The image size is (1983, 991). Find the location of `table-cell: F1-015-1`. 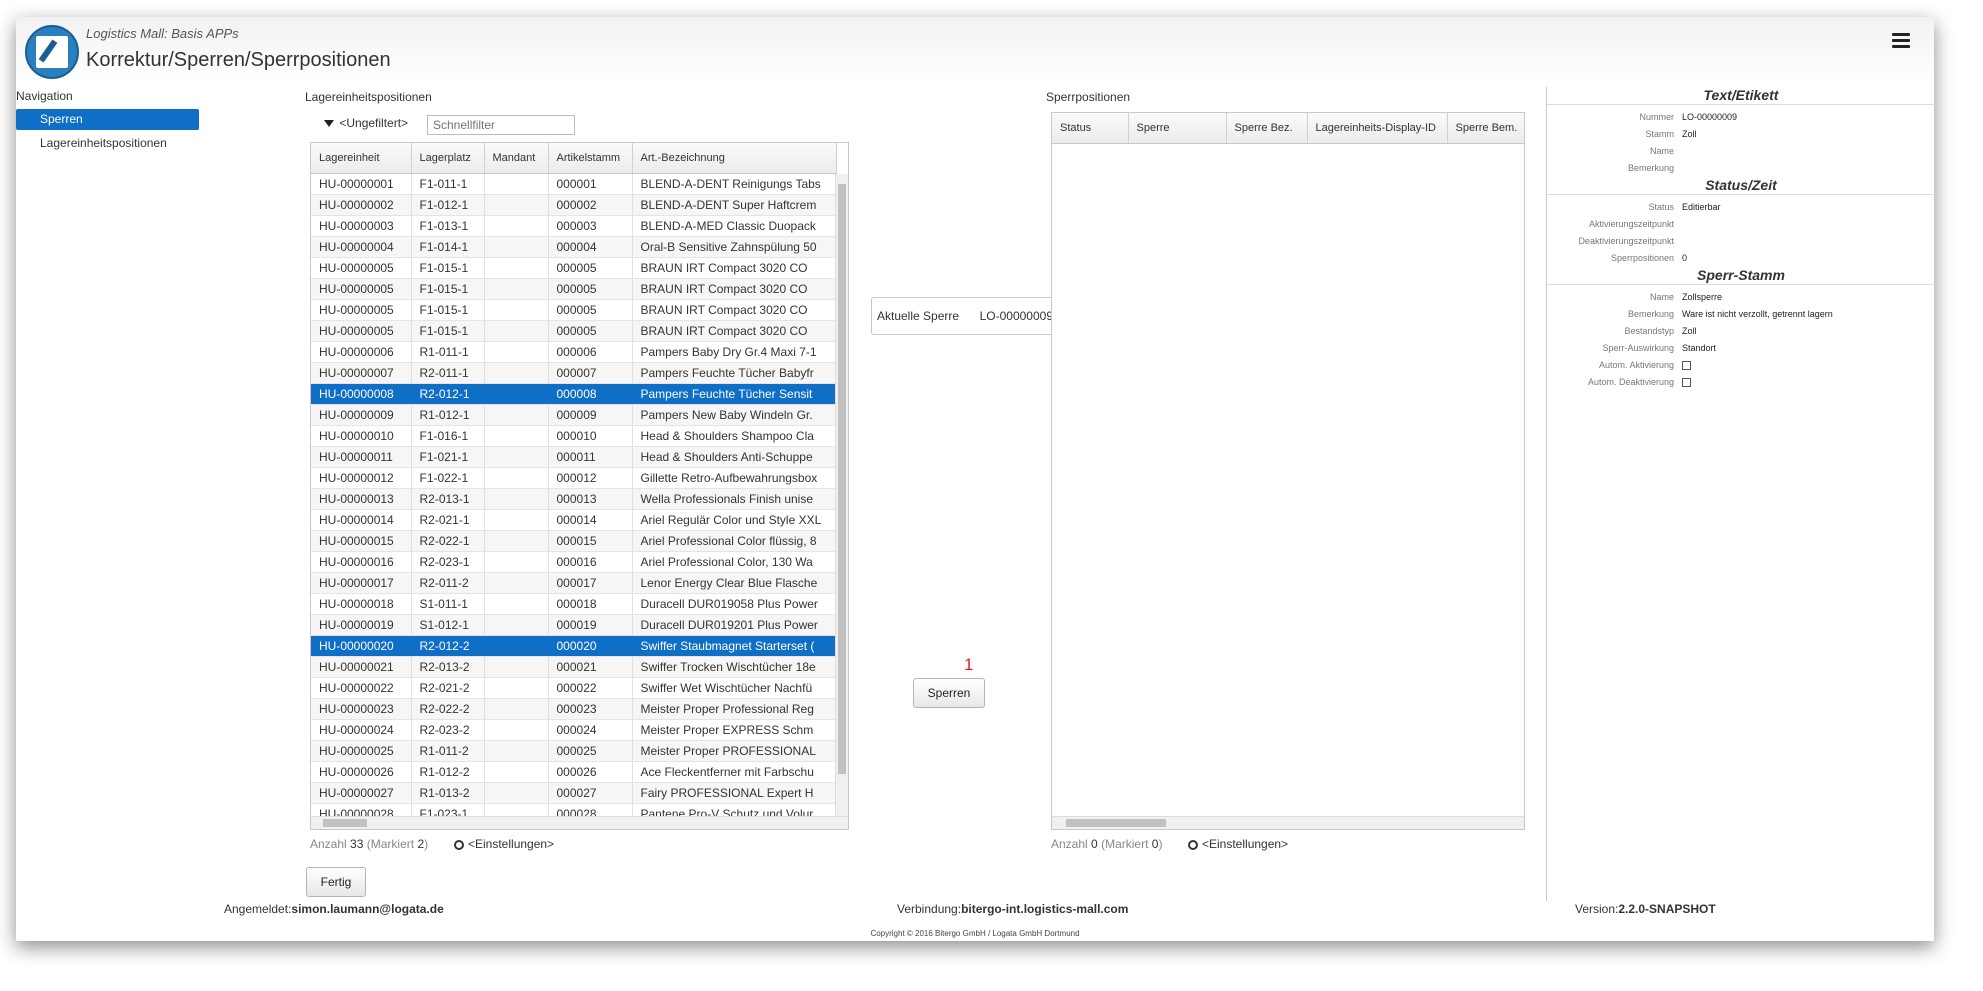

table-cell: F1-015-1 is located at coordinates (448, 268).